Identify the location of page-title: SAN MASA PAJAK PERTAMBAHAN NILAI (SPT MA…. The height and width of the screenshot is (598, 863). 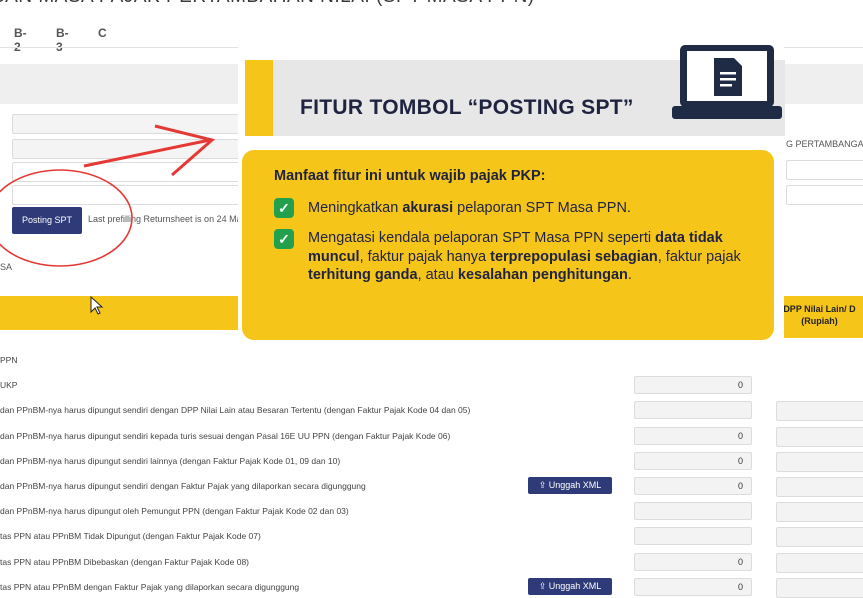
(267, 4).